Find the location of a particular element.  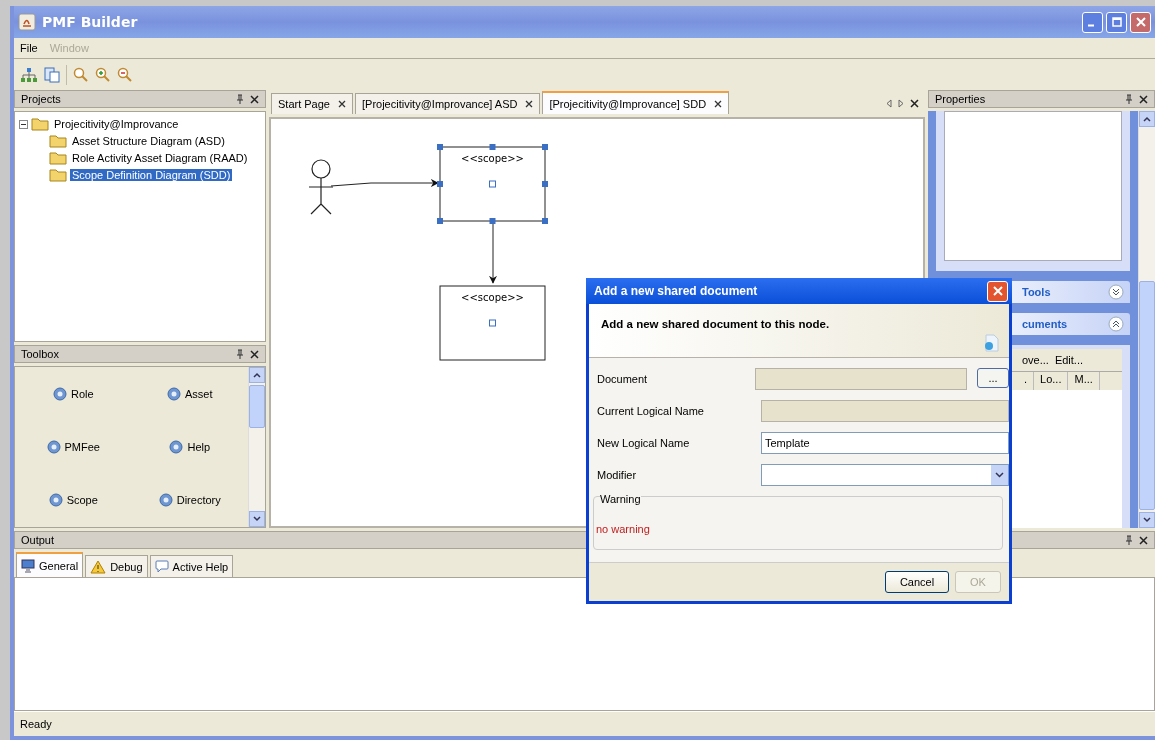

output-tab: Active Help is located at coordinates (191, 566).